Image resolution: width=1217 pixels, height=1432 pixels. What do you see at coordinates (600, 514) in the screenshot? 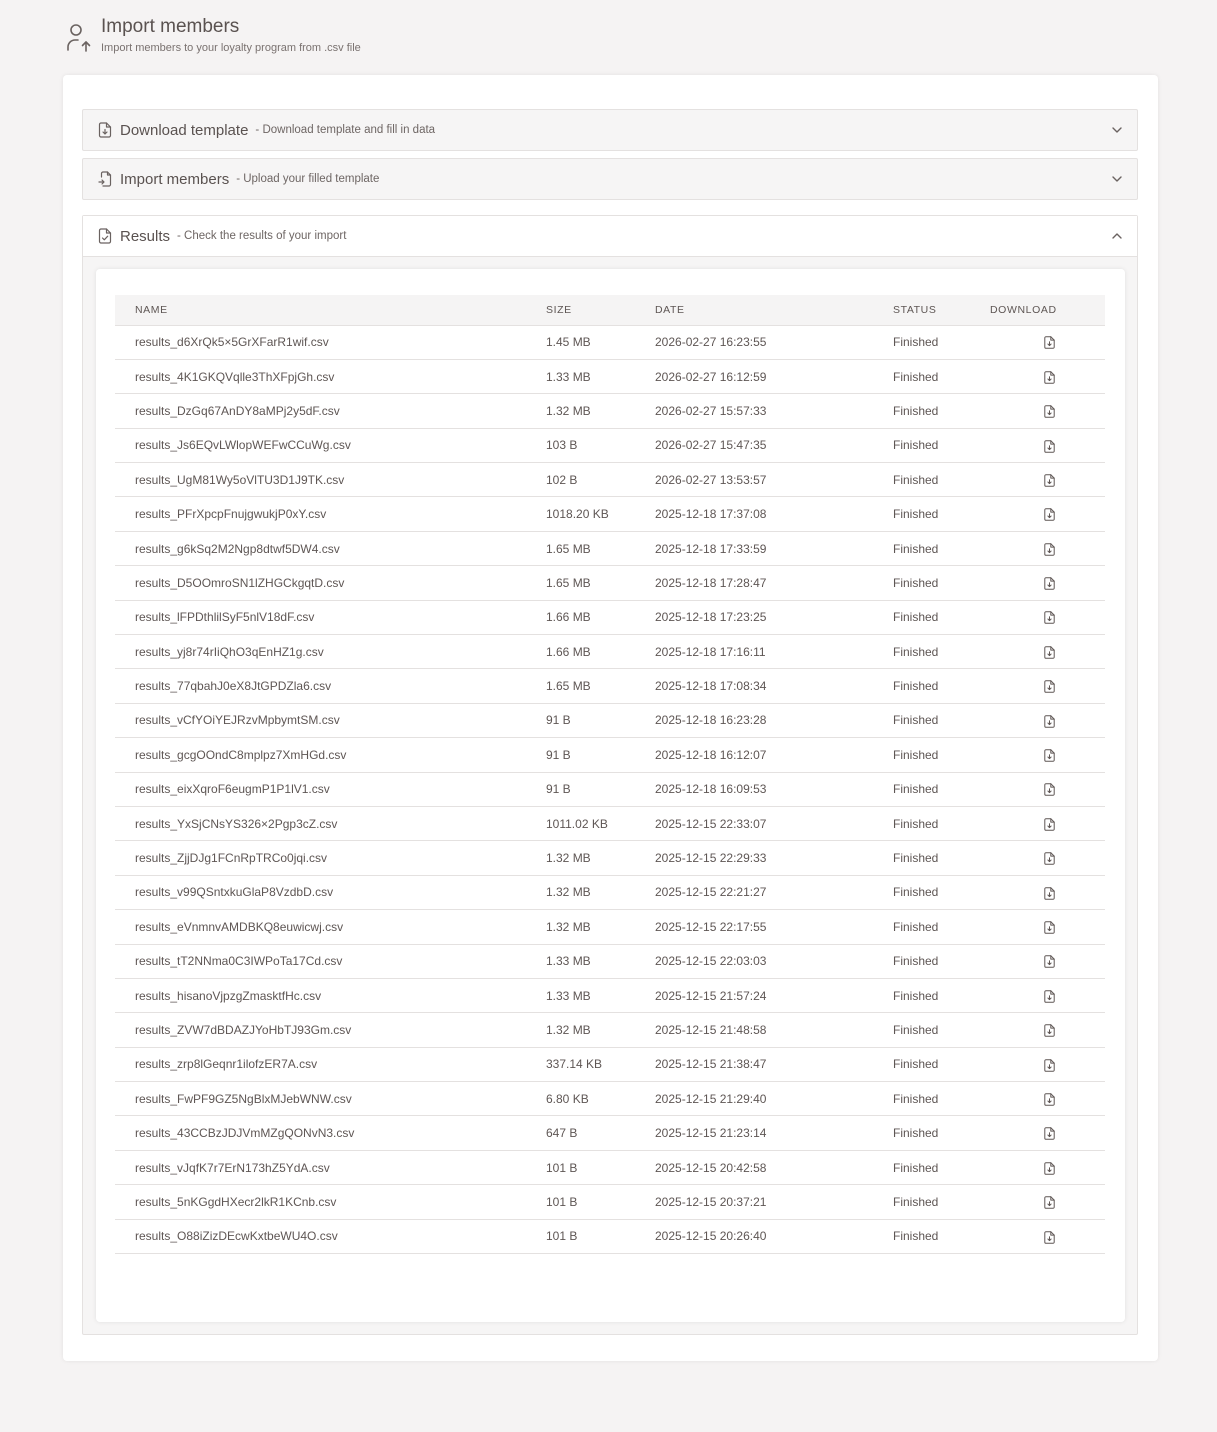
I see `file-size: 1018.20 KB` at bounding box center [600, 514].